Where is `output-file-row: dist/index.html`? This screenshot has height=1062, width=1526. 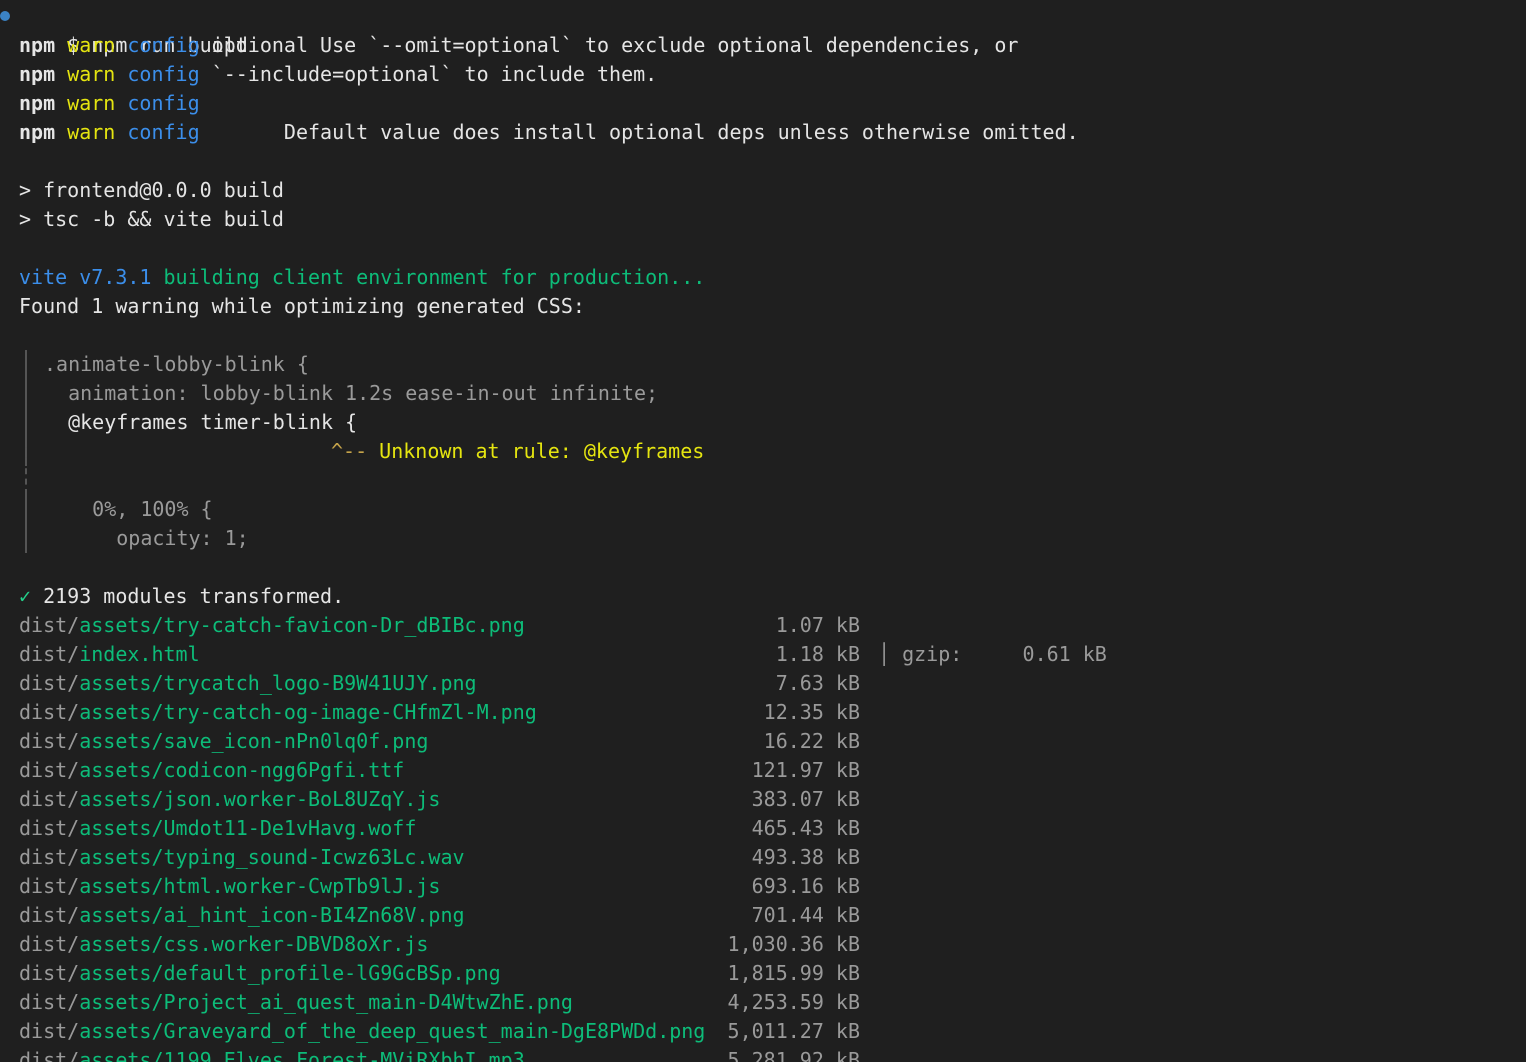 output-file-row: dist/index.html is located at coordinates (109, 654).